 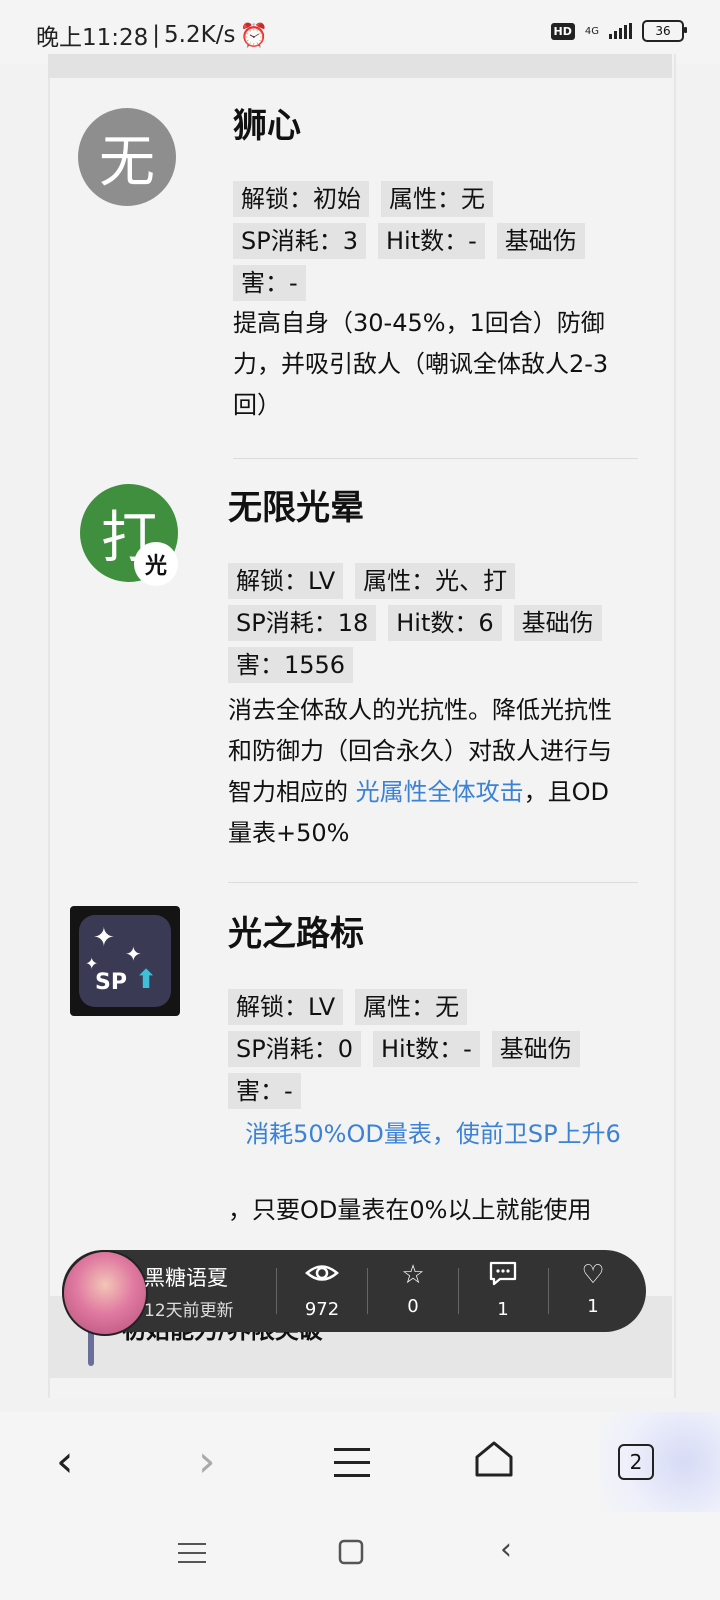 I want to click on sp-icon-inner: ✦ ✦ ✦ SP ⬆, so click(x=125, y=961).